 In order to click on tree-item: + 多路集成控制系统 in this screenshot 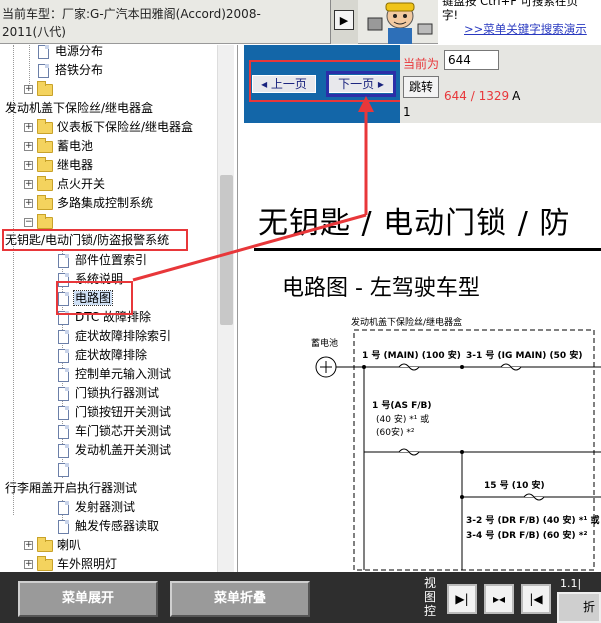, I will do `click(89, 203)`.